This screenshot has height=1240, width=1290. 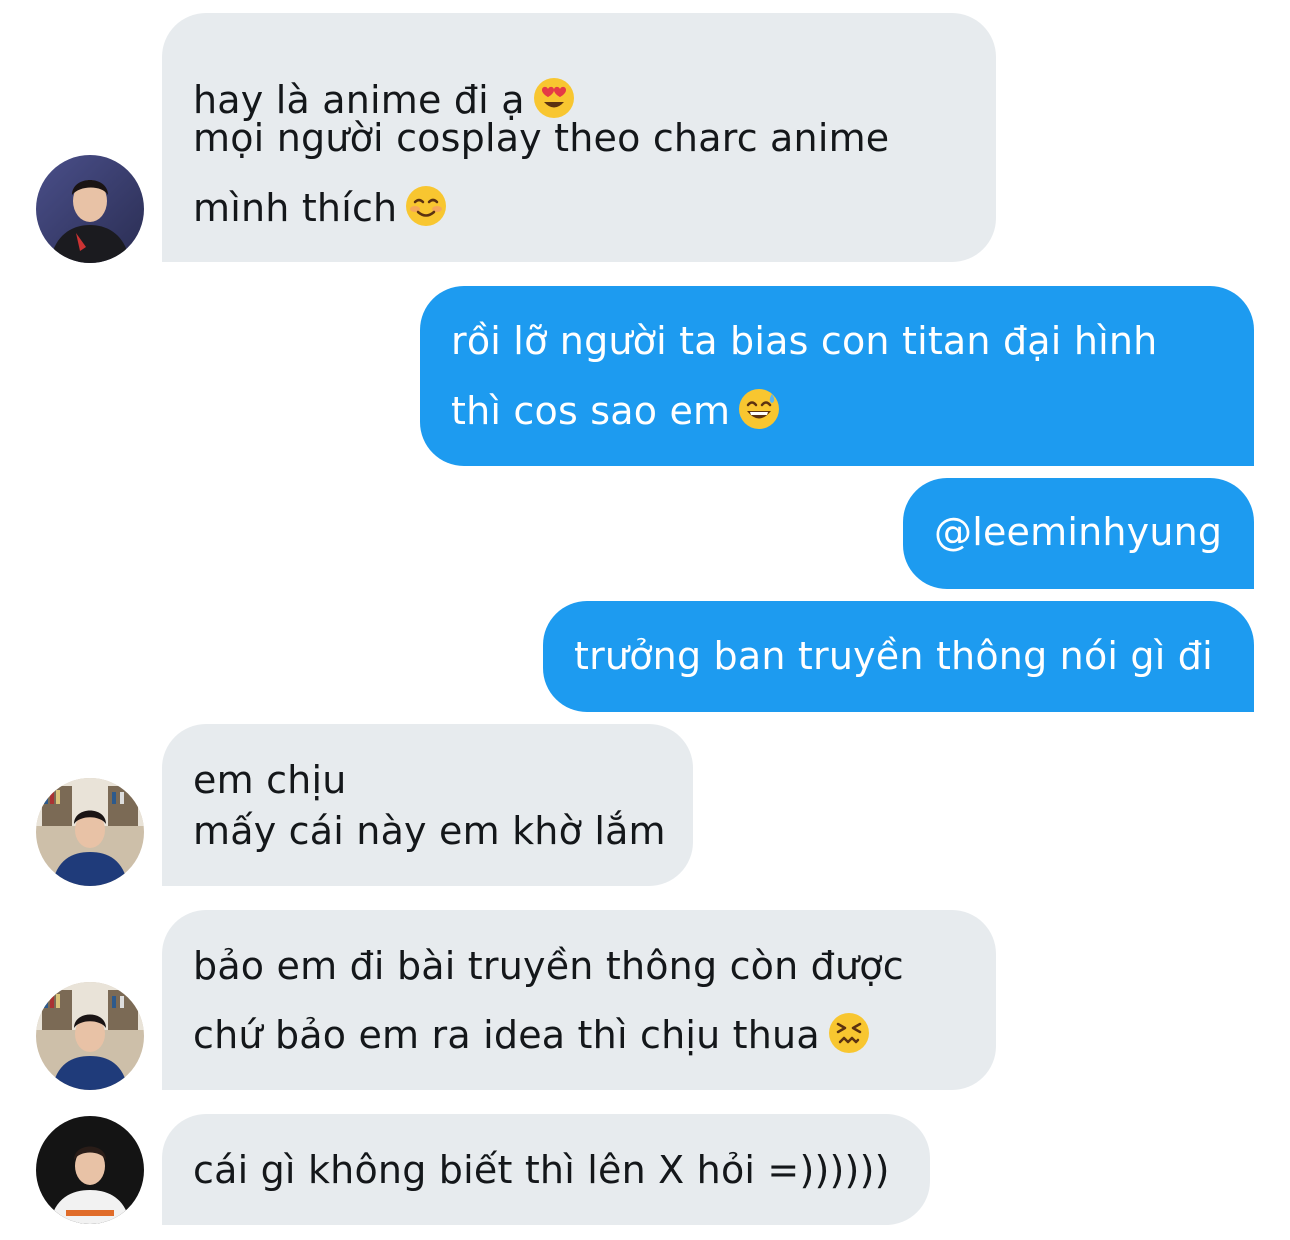 I want to click on message-text: chứ bảo em ra idea thì chịu thua, so click(x=506, y=1035).